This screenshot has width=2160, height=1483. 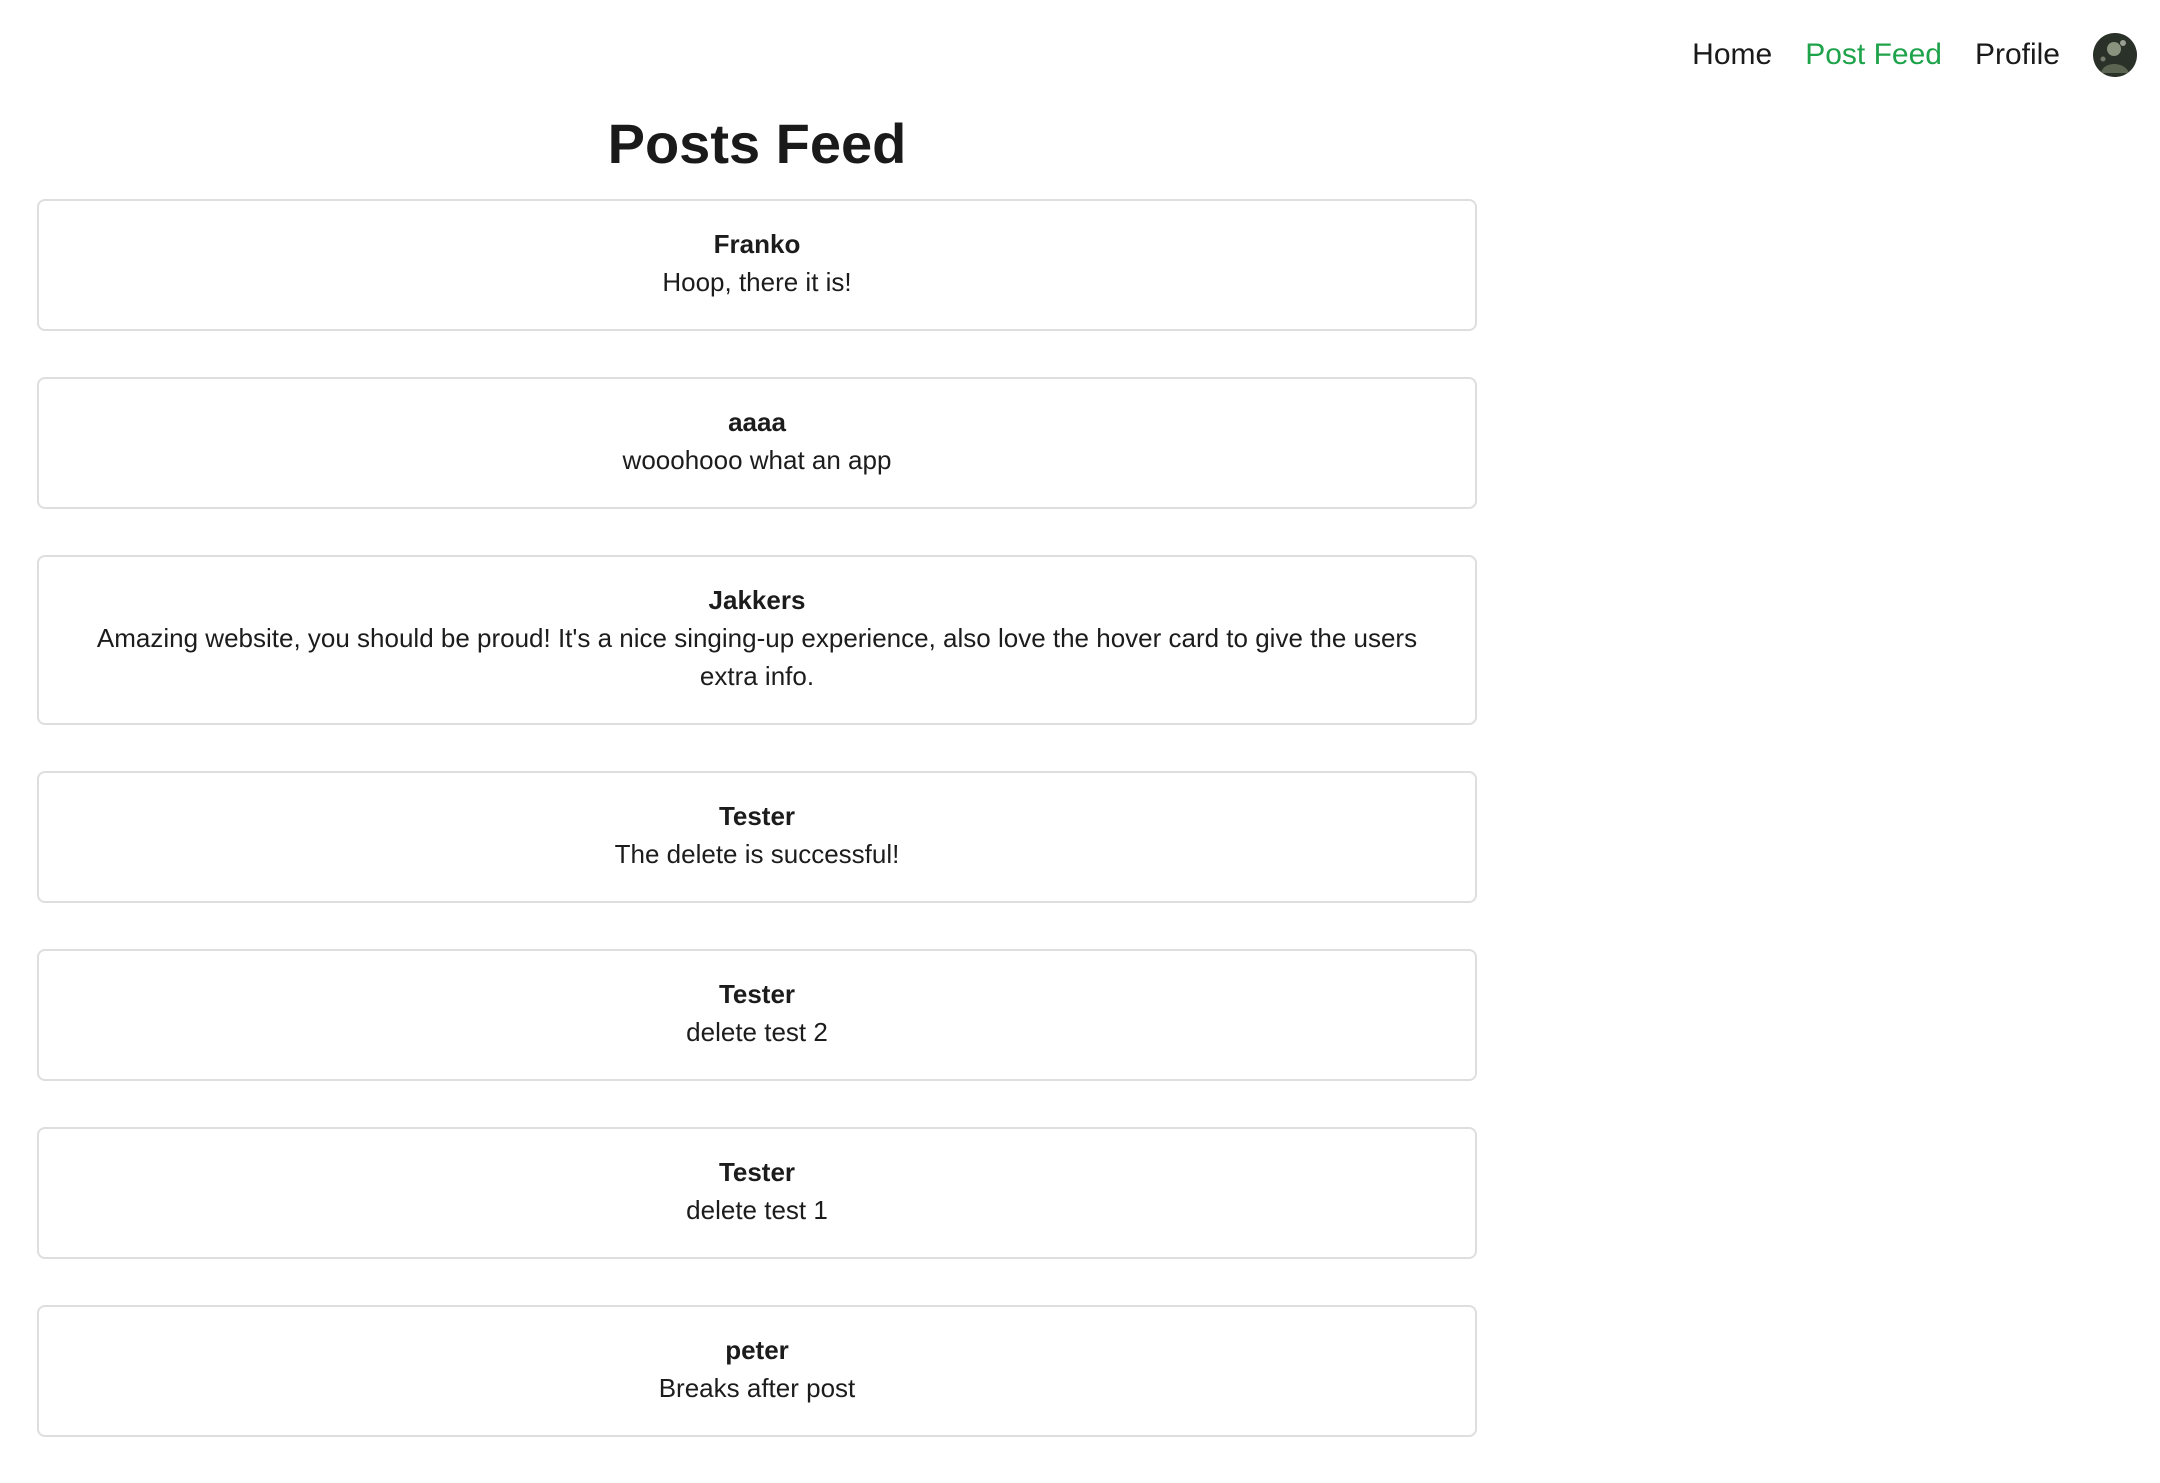 What do you see at coordinates (757, 143) in the screenshot?
I see `page-title: Posts Feed` at bounding box center [757, 143].